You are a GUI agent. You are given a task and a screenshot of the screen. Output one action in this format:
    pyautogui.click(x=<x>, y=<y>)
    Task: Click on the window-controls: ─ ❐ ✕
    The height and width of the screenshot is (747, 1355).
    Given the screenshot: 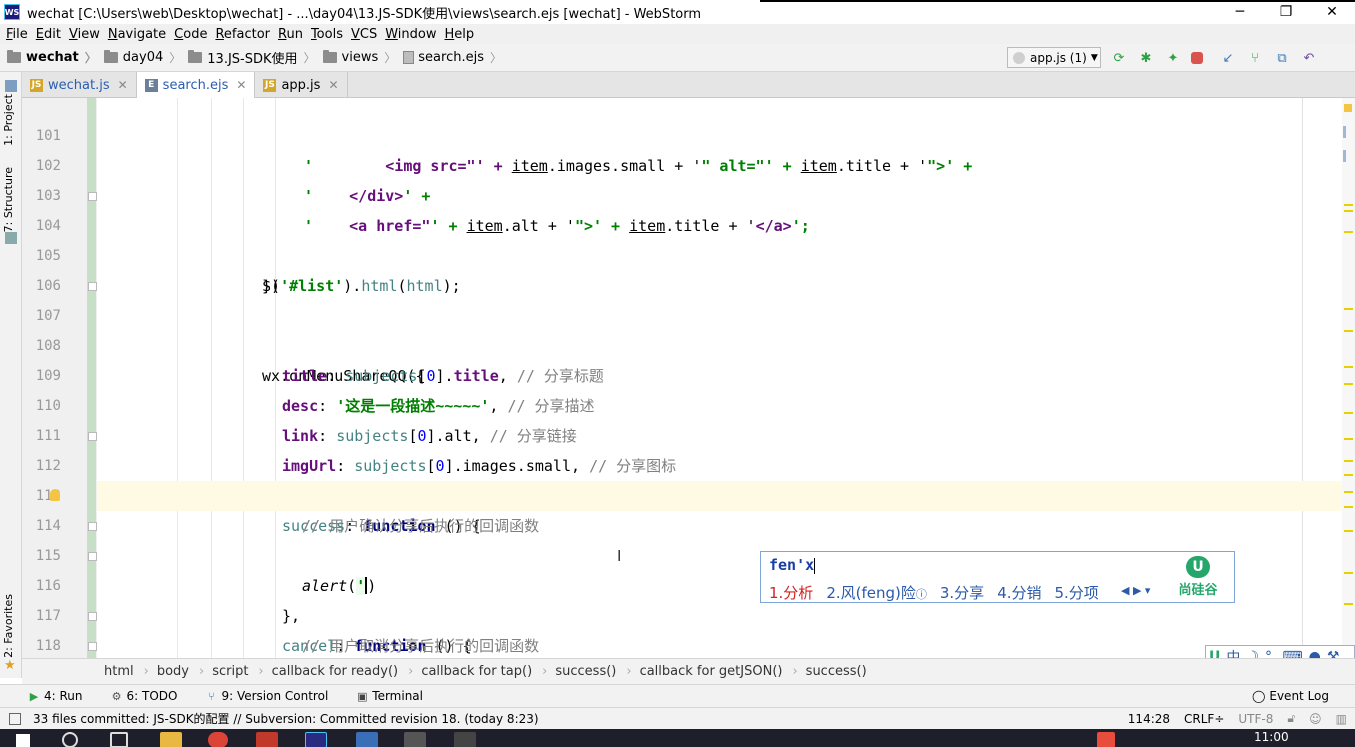 What is the action you would take?
    pyautogui.click(x=1286, y=12)
    